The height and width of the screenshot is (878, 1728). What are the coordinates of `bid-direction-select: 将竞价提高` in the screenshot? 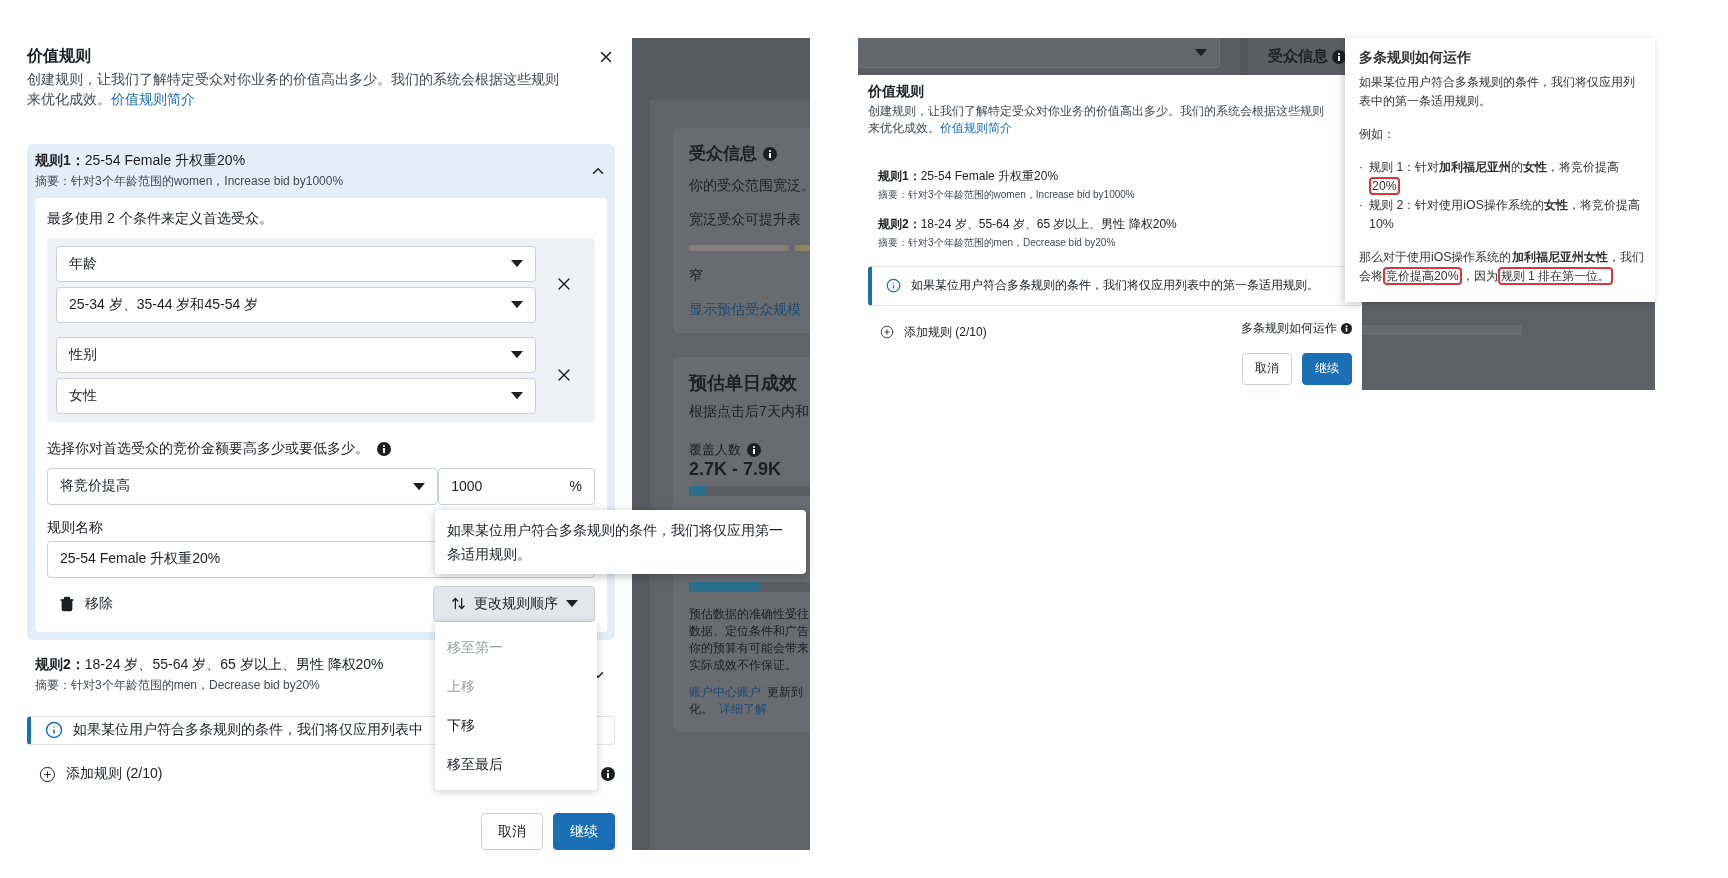 It's located at (243, 486).